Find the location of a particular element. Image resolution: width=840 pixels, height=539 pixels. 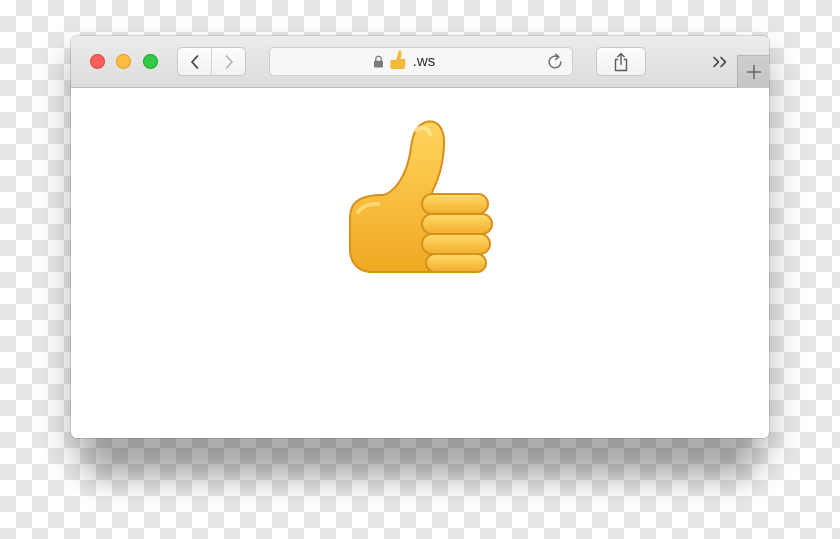

overflow-menu-button is located at coordinates (720, 62).